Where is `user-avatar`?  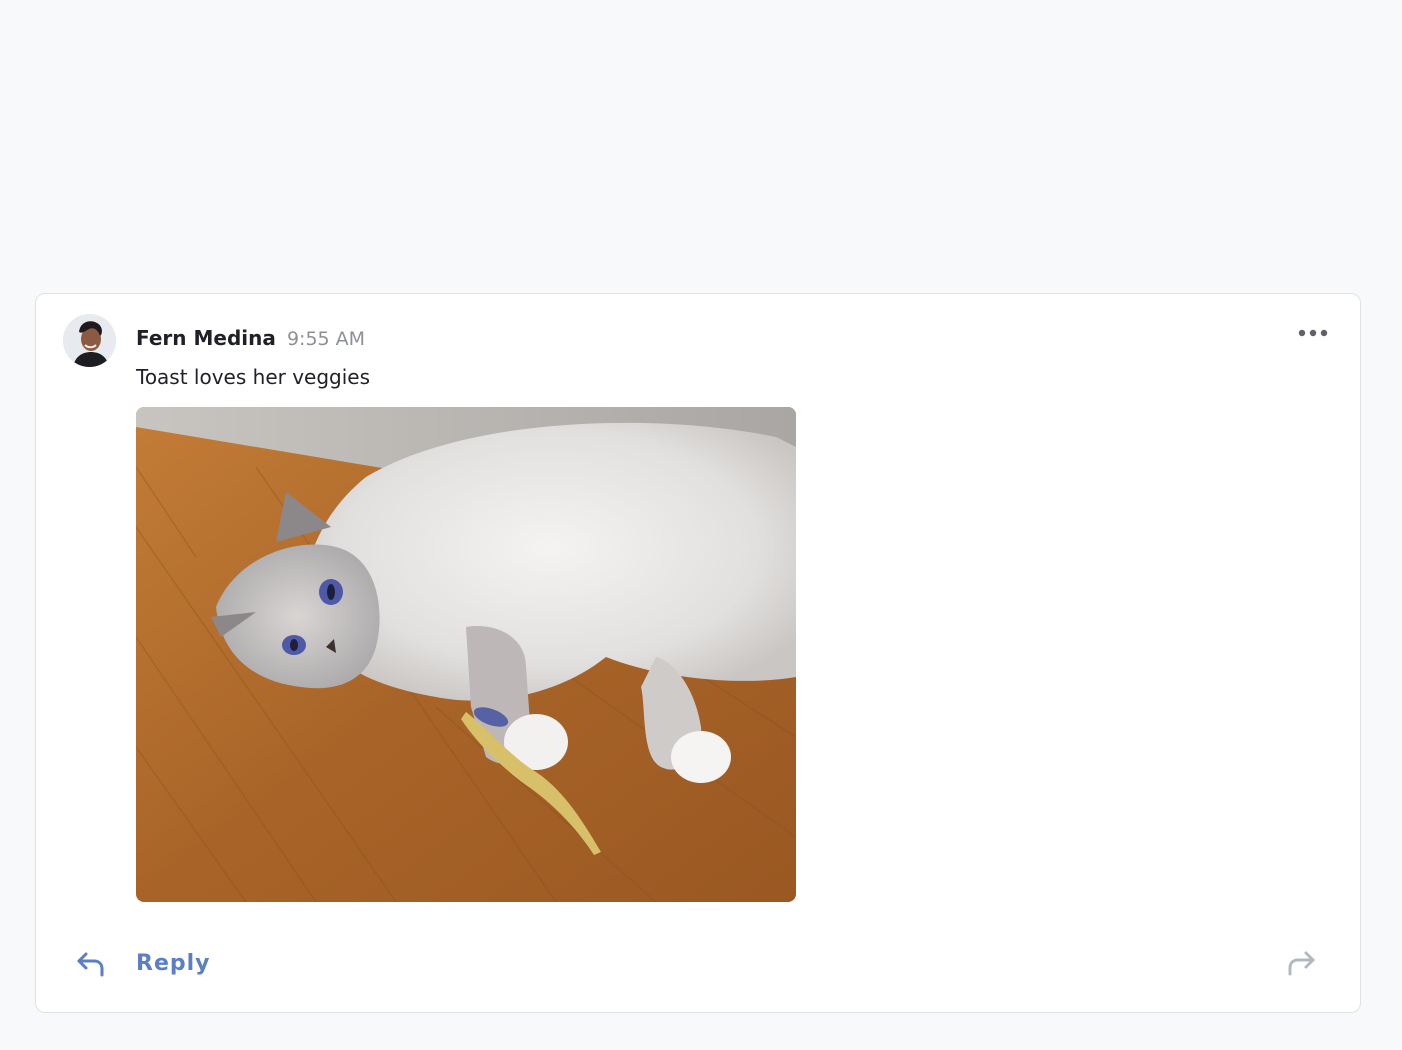
user-avatar is located at coordinates (89, 340).